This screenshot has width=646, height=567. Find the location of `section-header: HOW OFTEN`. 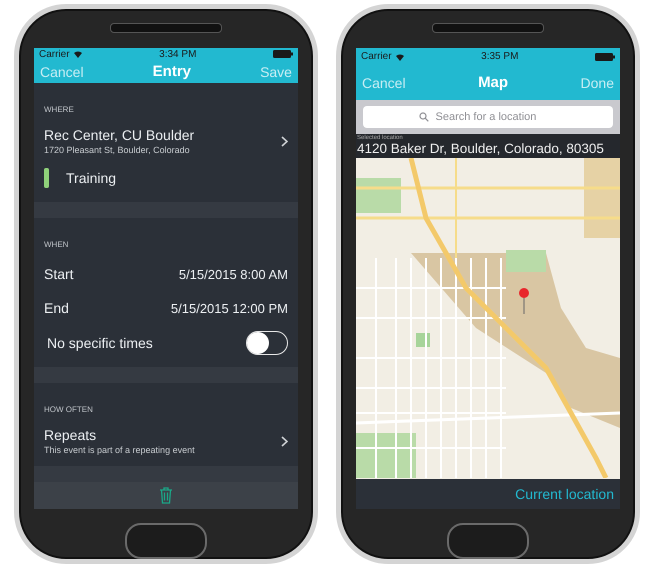

section-header: HOW OFTEN is located at coordinates (69, 409).